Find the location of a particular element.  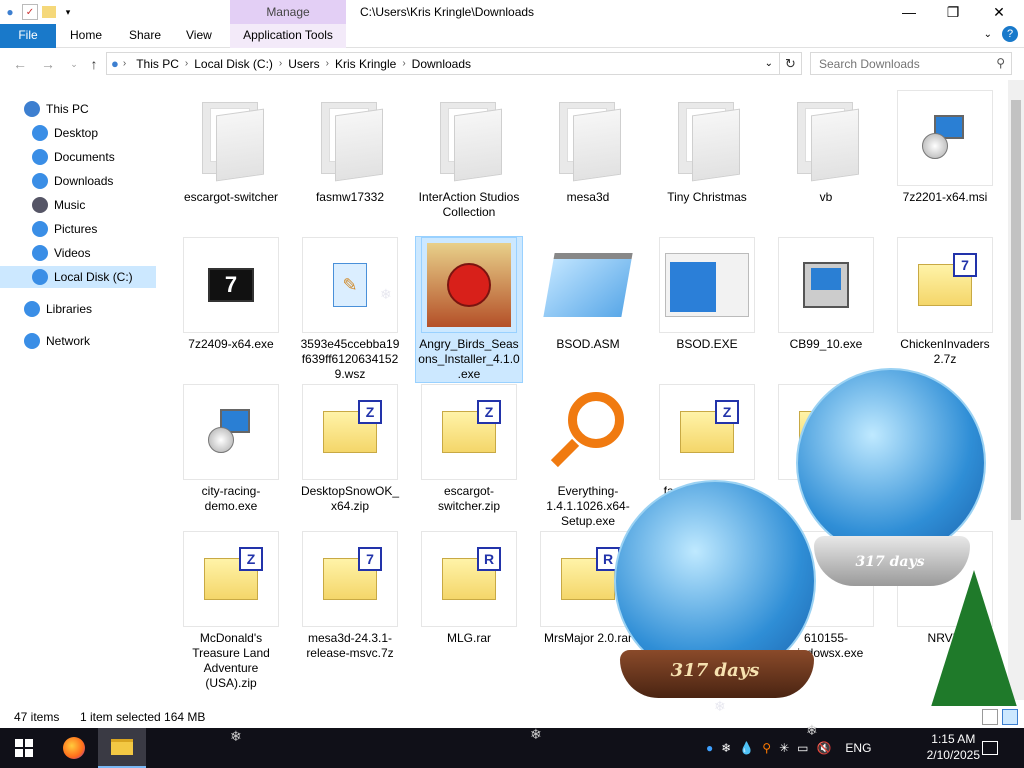

customize-qat-icon: ▾ is located at coordinates (68, 12).